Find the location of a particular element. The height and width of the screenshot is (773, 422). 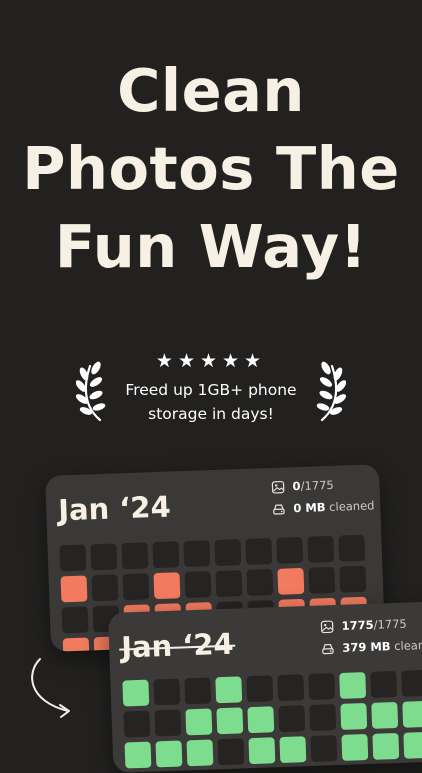

month-title-completed: Jan ‘24 is located at coordinates (178, 646).